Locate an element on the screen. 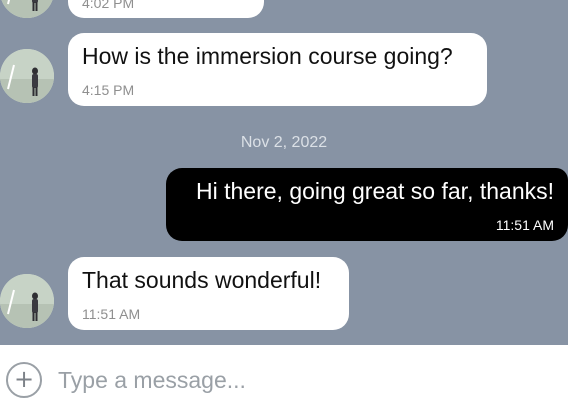  message-input is located at coordinates (298, 380).